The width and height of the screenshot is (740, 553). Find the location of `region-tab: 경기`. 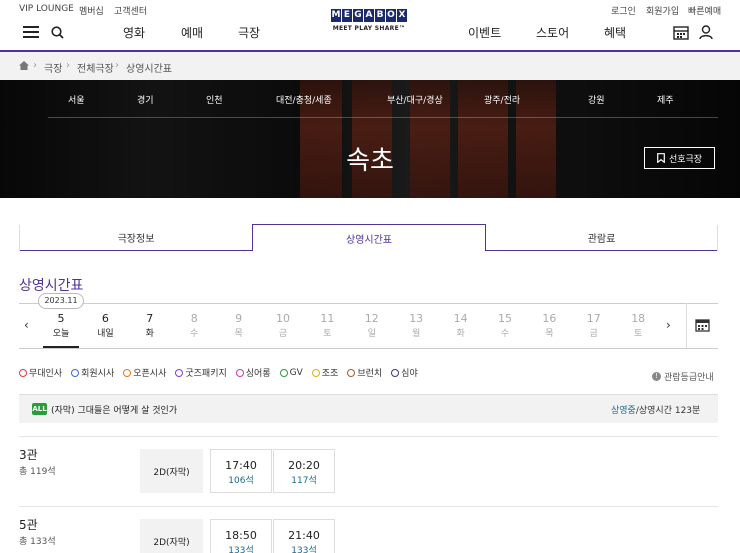

region-tab: 경기 is located at coordinates (145, 99).